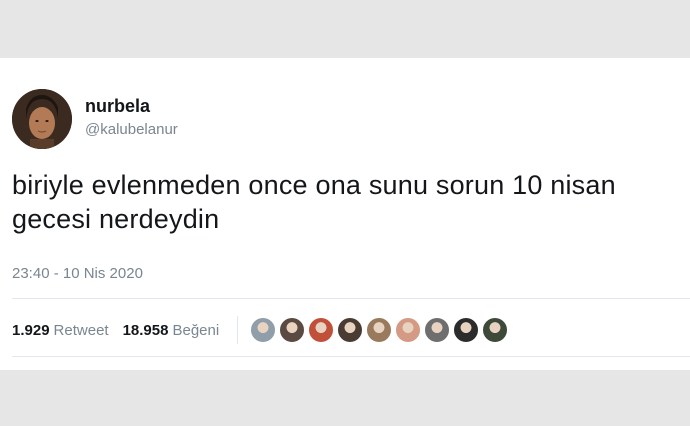 The width and height of the screenshot is (690, 426). I want to click on retweet-label: Retweet, so click(81, 330).